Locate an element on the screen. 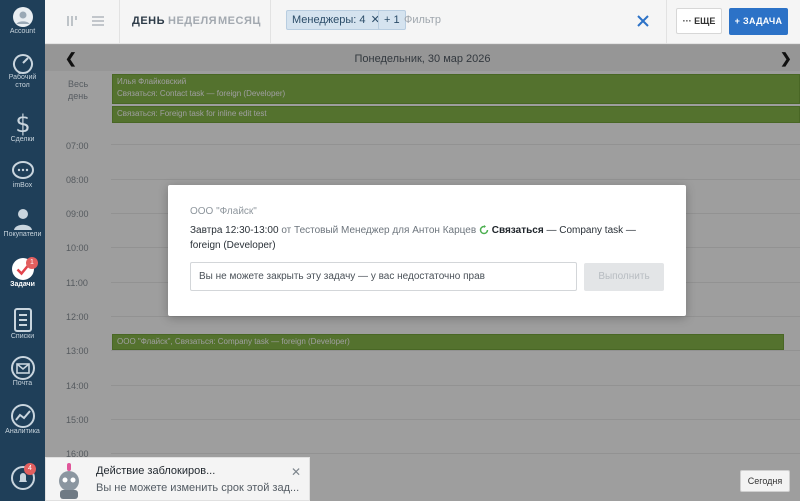 The height and width of the screenshot is (501, 800). customers-icon is located at coordinates (22, 219).